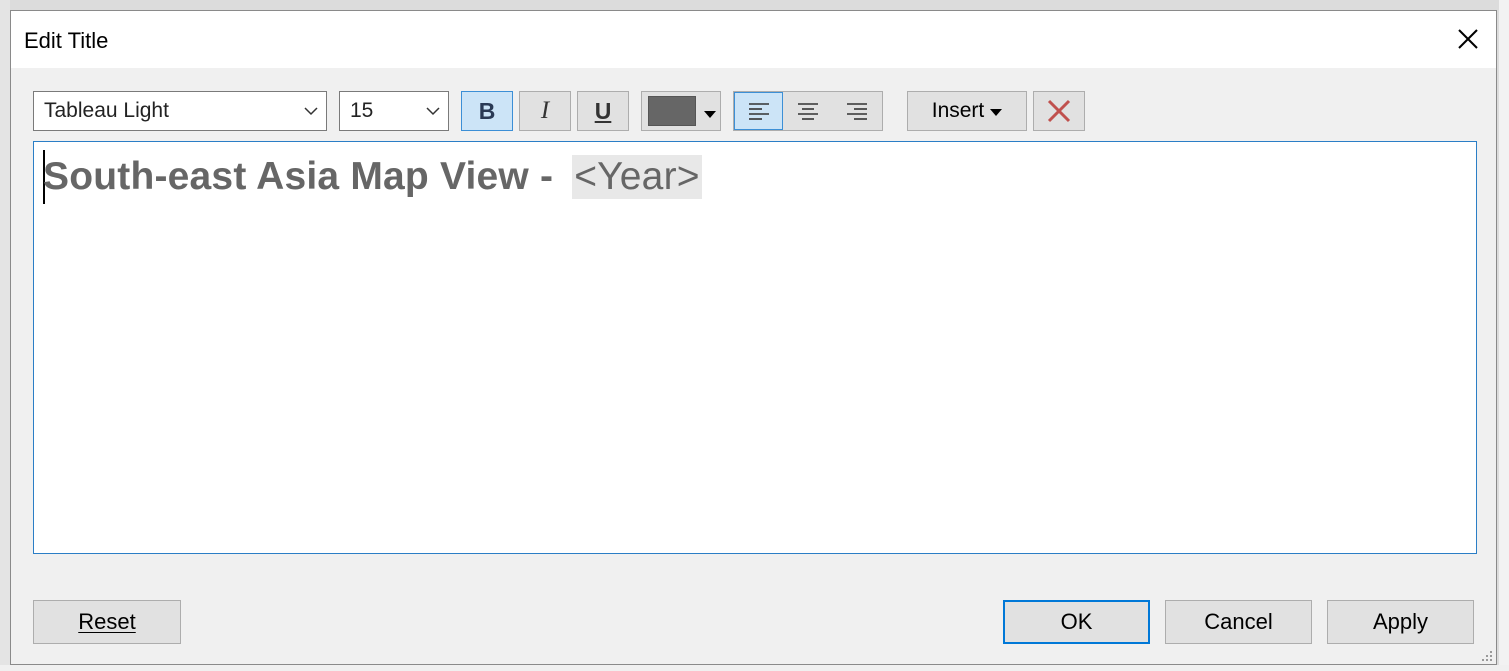 This screenshot has width=1509, height=671. I want to click on ok-button: OK, so click(1076, 622).